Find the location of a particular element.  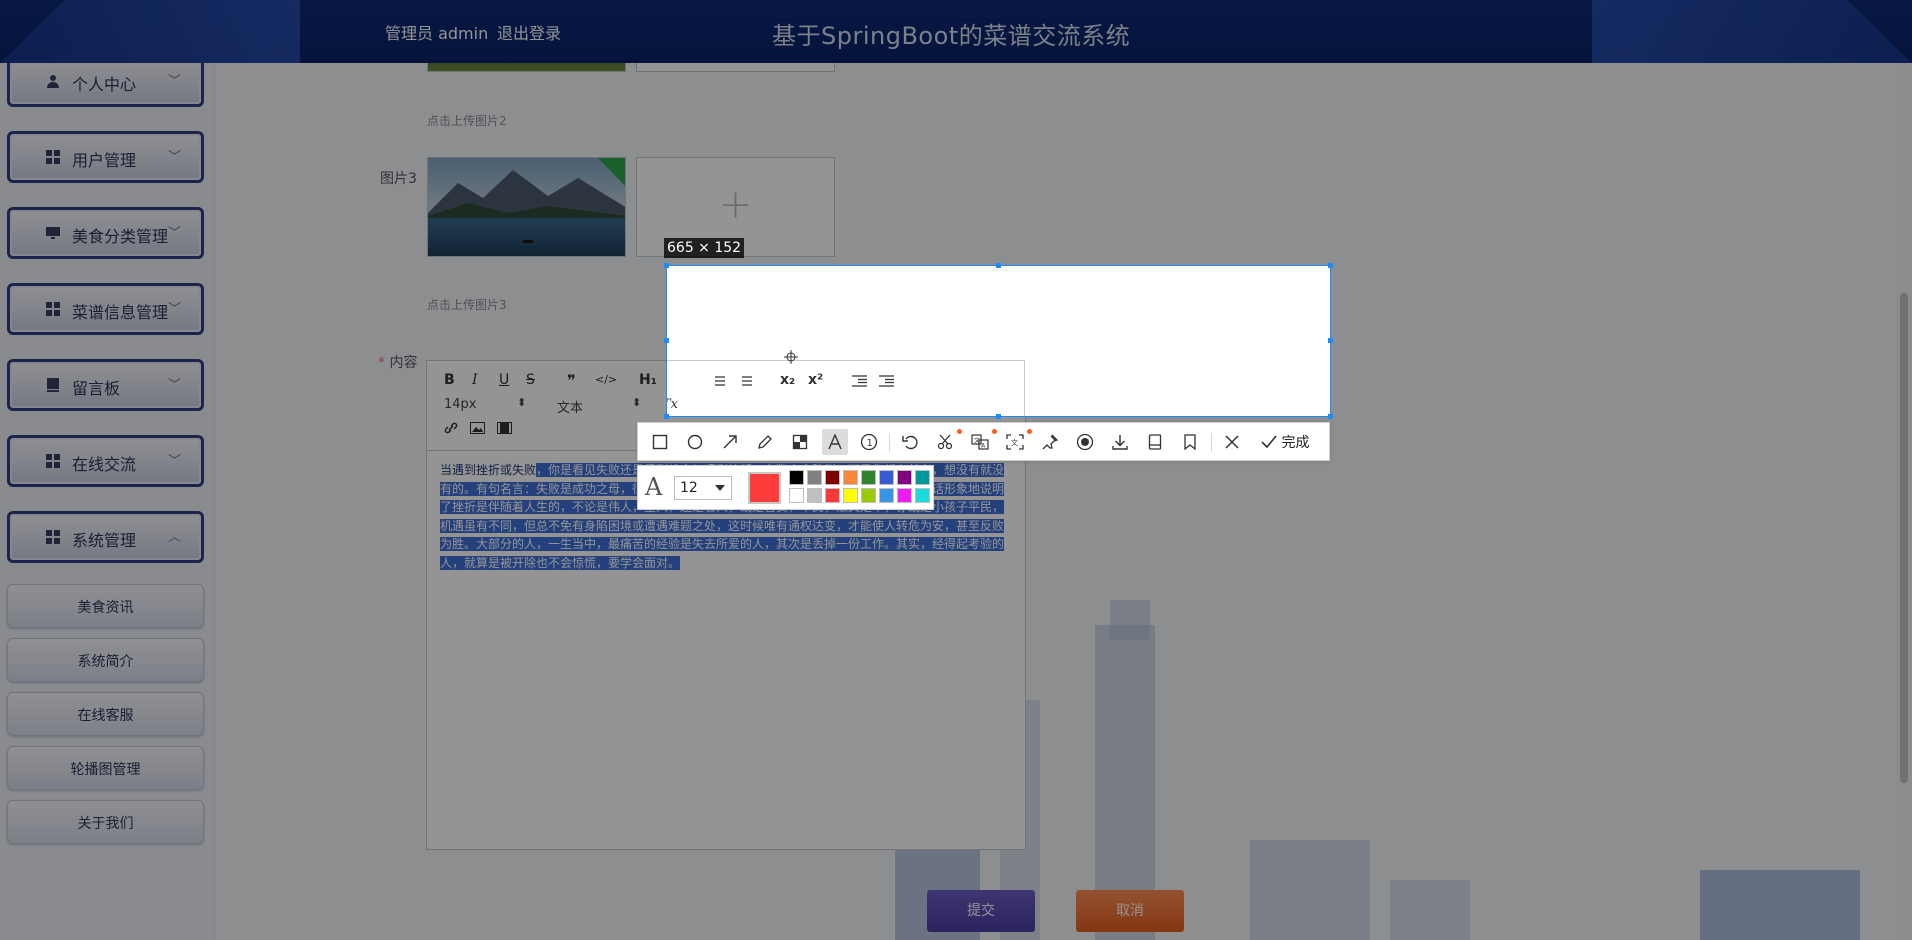

code-button: </> is located at coordinates (606, 379).